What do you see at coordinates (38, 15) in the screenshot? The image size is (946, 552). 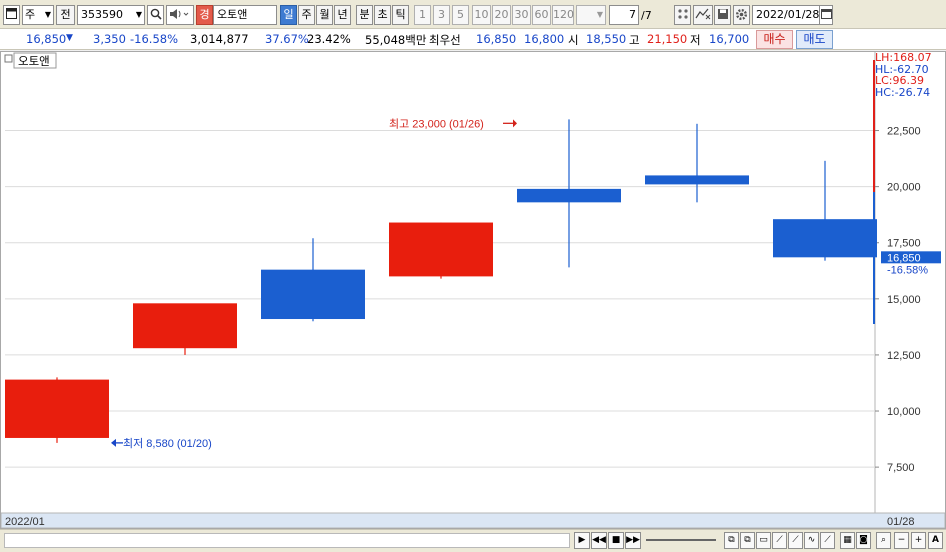 I see `period-select: 주 ▼` at bounding box center [38, 15].